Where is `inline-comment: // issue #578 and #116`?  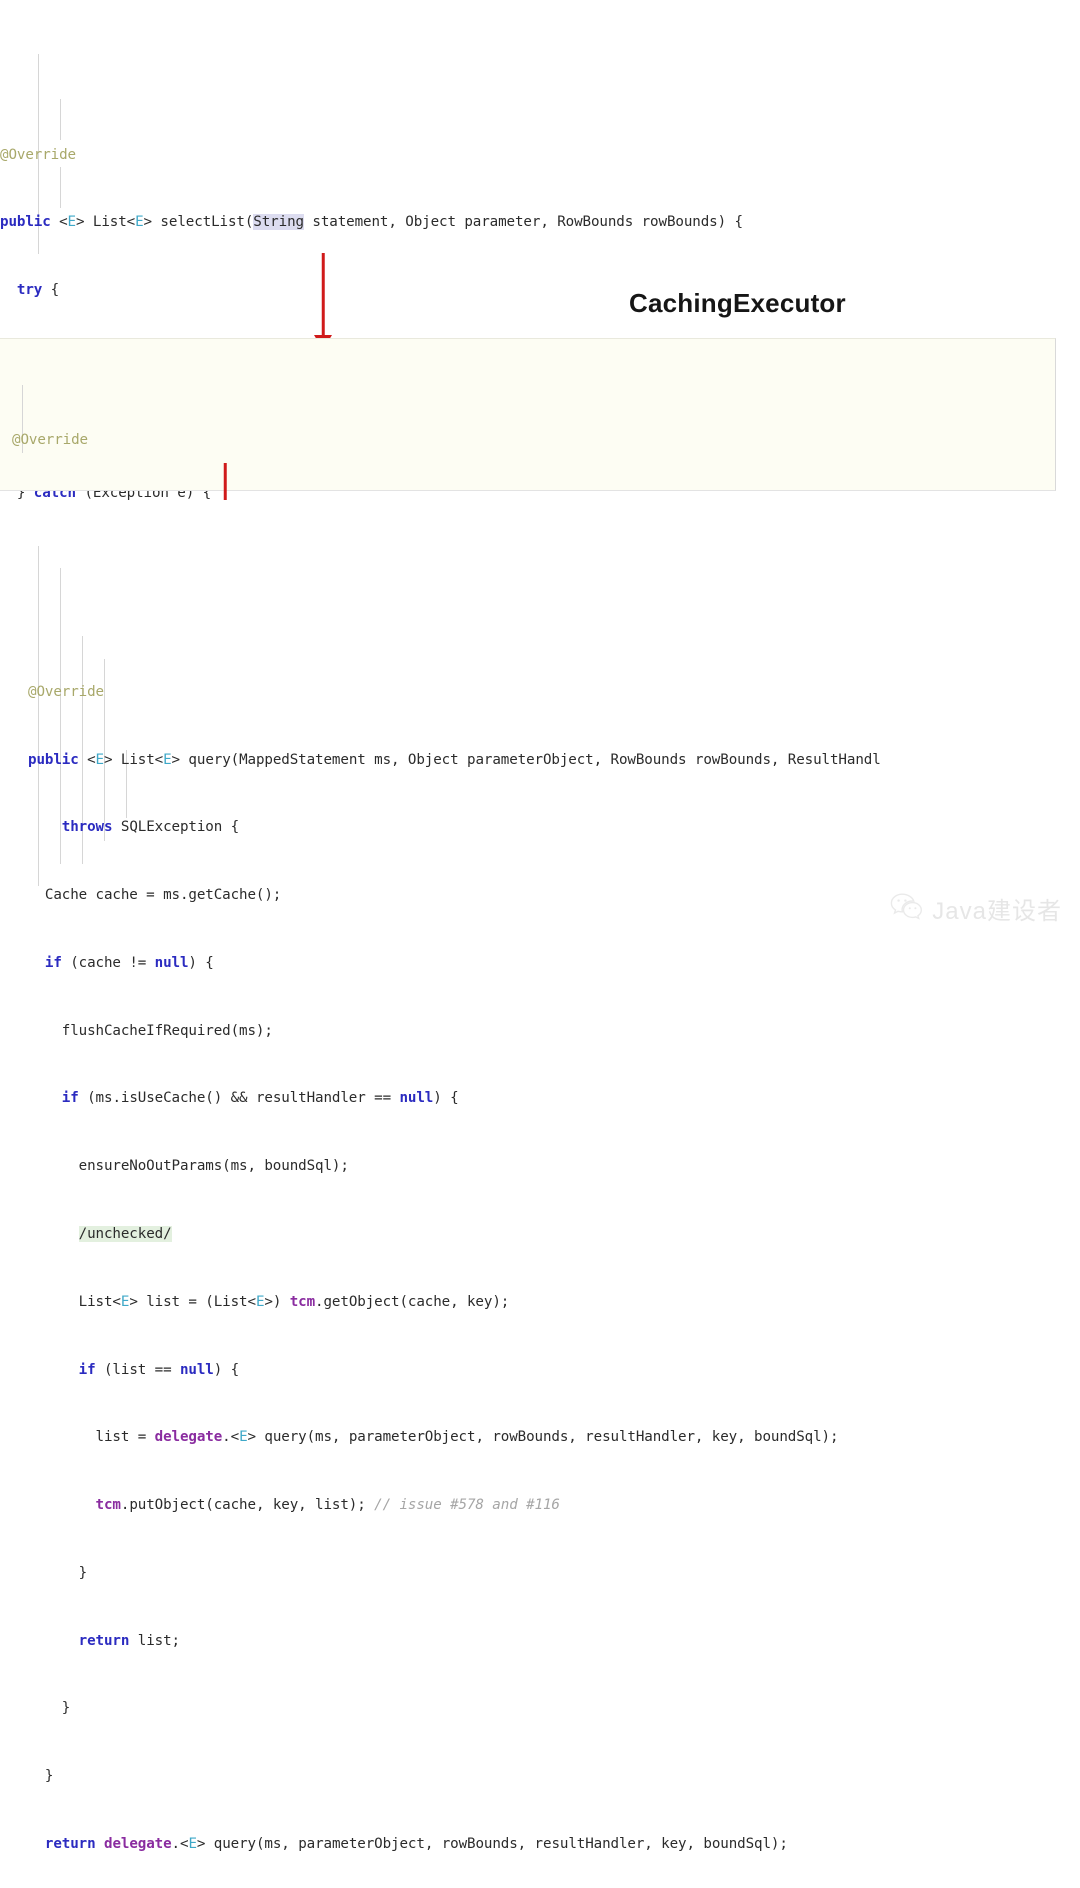 inline-comment: // issue #578 and #116 is located at coordinates (467, 1505).